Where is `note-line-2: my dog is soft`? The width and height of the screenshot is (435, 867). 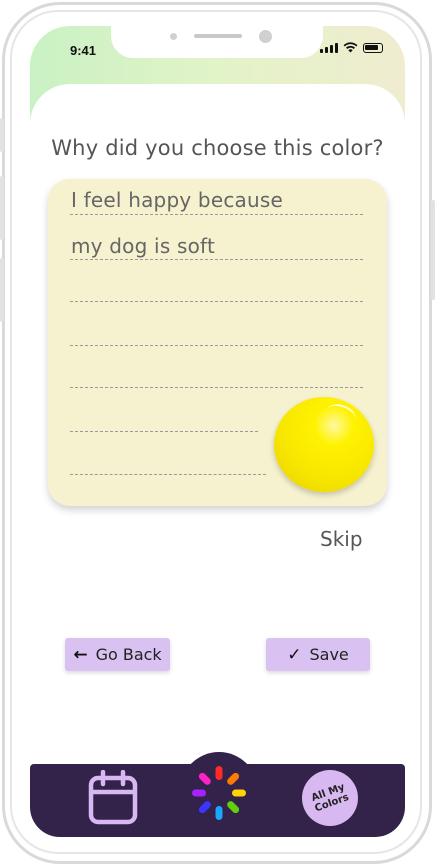
note-line-2: my dog is soft is located at coordinates (143, 246).